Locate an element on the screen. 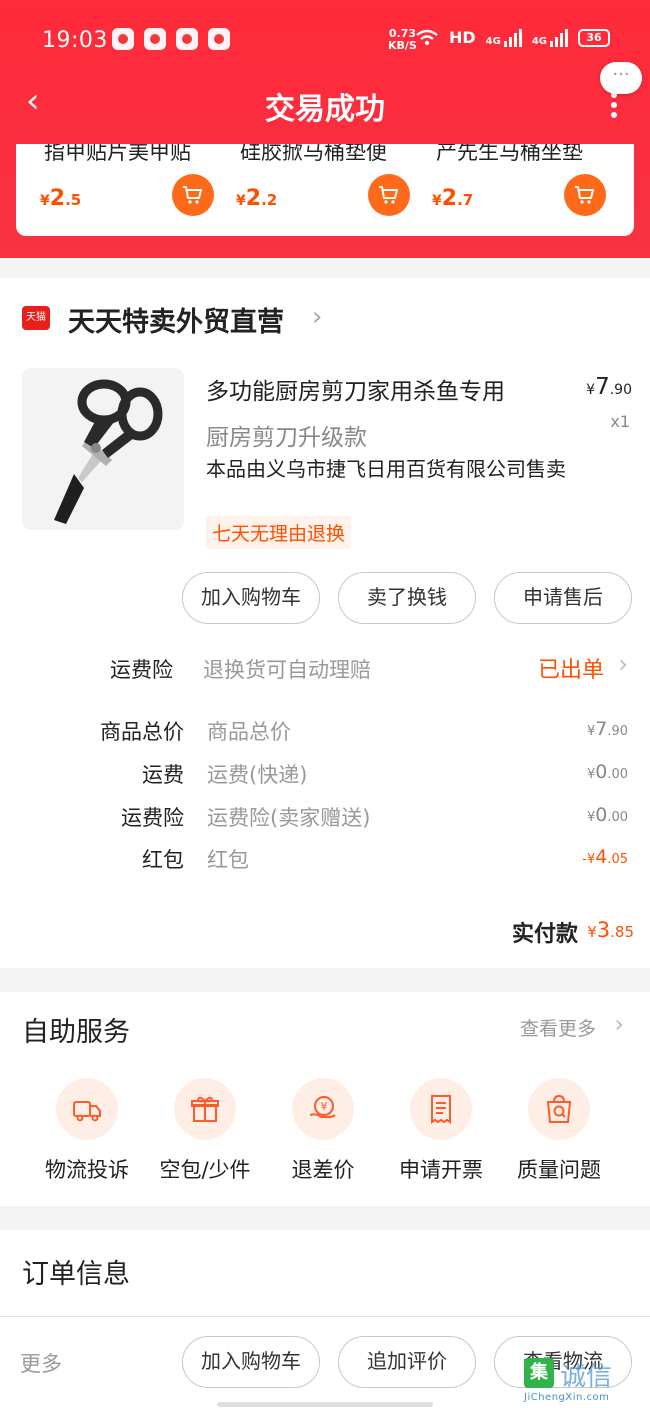  net-speed-unit: KB/S is located at coordinates (402, 45).